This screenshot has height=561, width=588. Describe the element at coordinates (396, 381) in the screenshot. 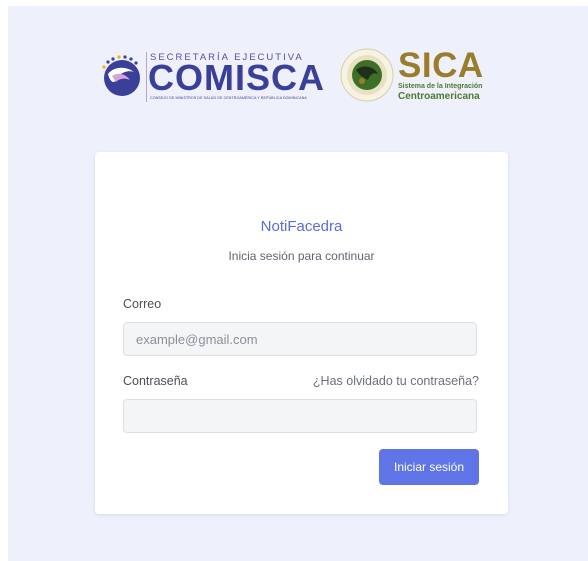

I see `forgot-password-link: ¿Has olvidado tu contraseña?` at that location.